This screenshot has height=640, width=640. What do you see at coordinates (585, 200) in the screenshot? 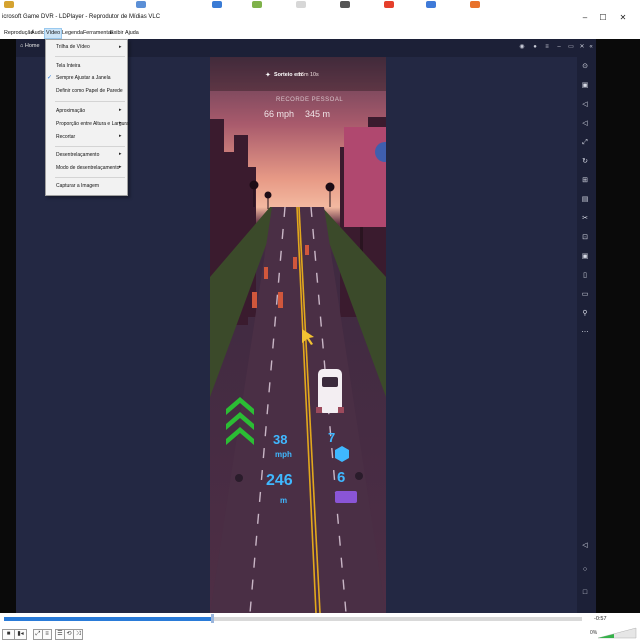
I see `scissors-icon: ▤` at bounding box center [585, 200].